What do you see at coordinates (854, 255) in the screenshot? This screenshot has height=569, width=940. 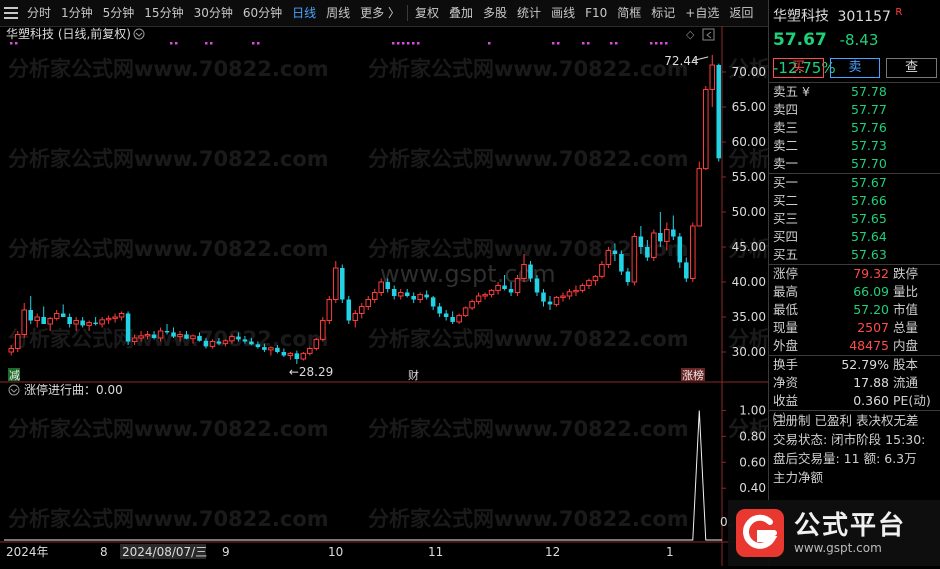 I see `bid-level-5: 买五 57.63` at bounding box center [854, 255].